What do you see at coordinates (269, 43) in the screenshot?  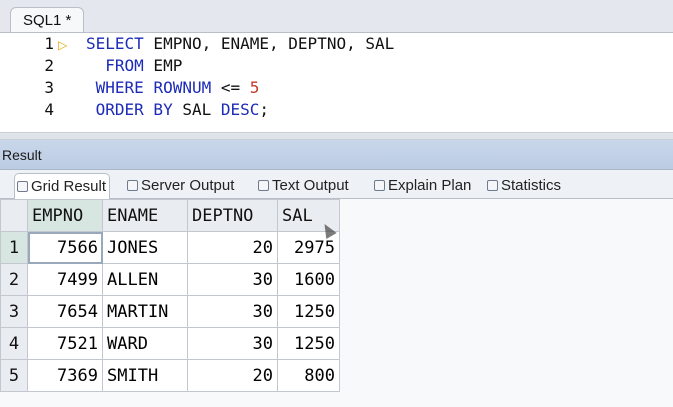 I see `sql-text: EMPNO, ENAME, DEPTNO, SAL` at bounding box center [269, 43].